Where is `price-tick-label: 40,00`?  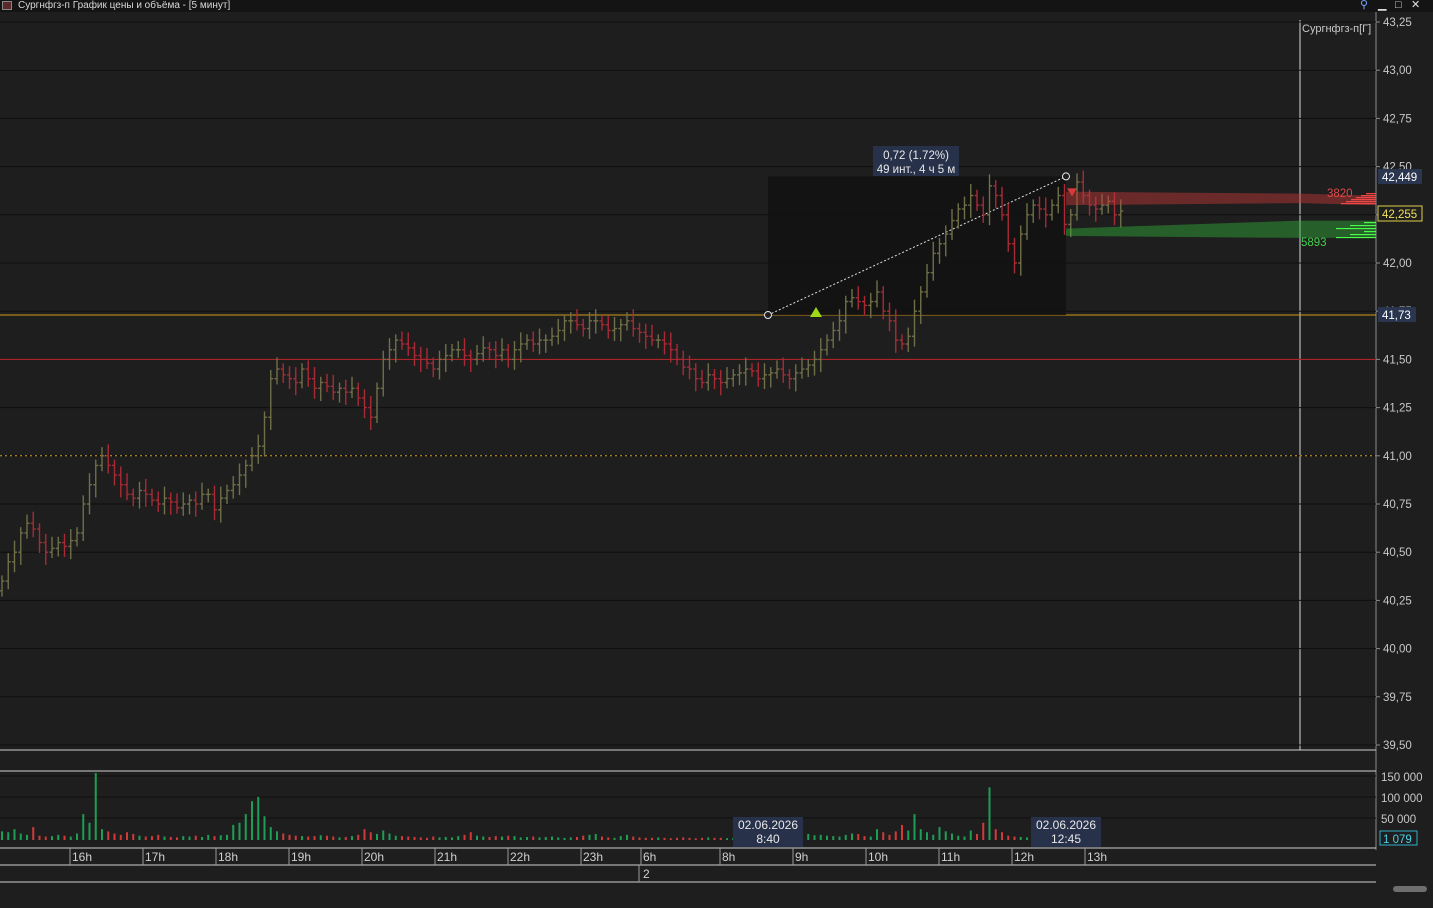
price-tick-label: 40,00 is located at coordinates (1397, 650).